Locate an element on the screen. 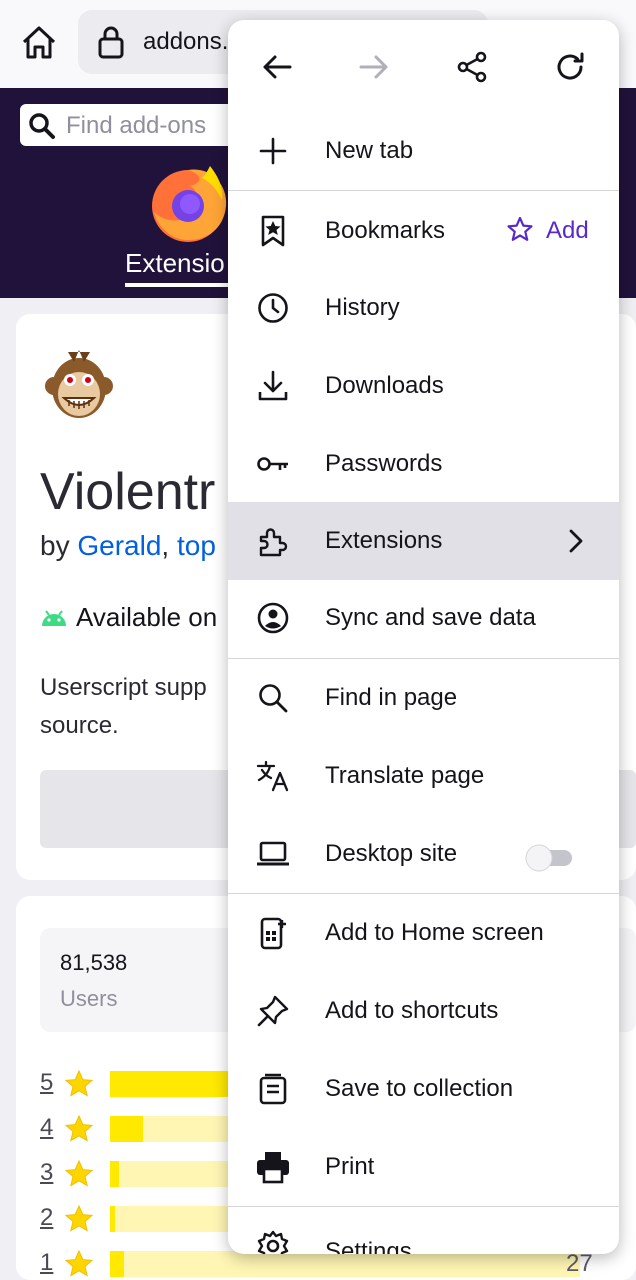 The height and width of the screenshot is (1280, 636). menu-label-extensions: Extensions is located at coordinates (384, 540).